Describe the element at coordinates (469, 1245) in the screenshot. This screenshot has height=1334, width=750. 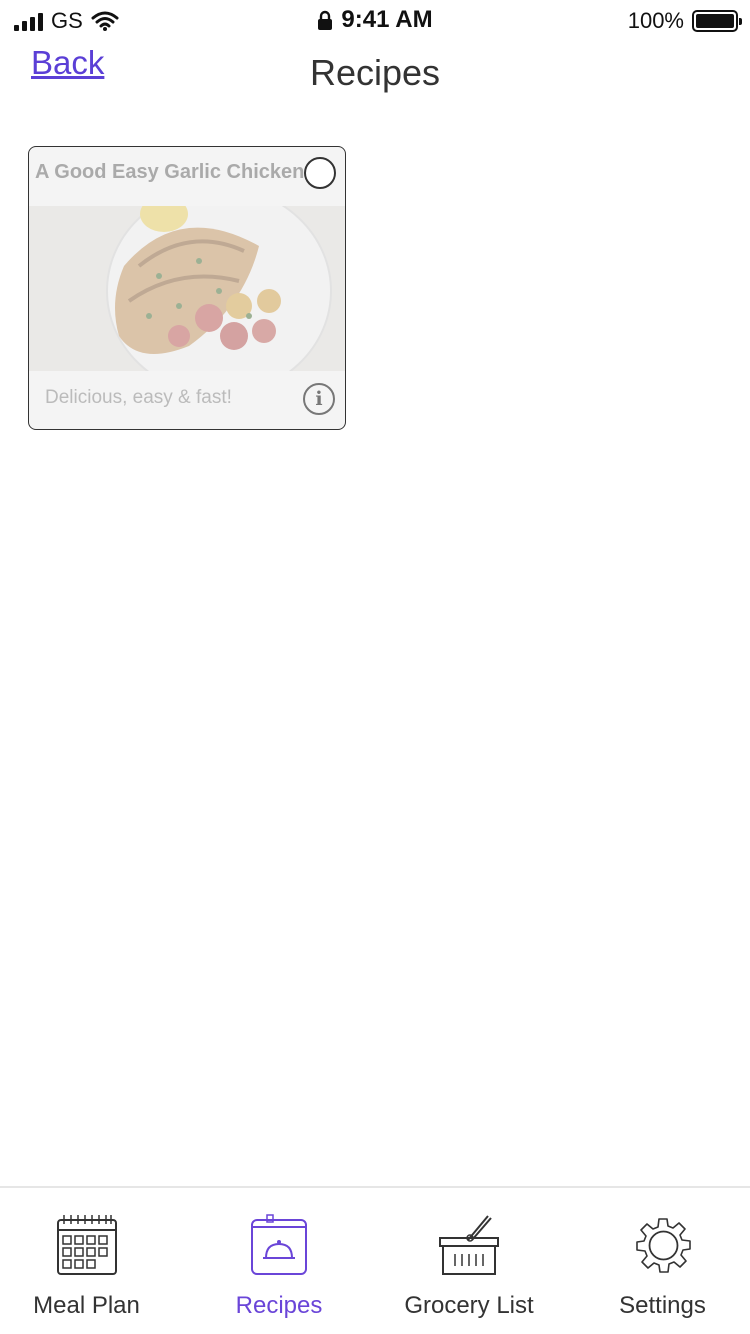
I see `basket-icon` at that location.